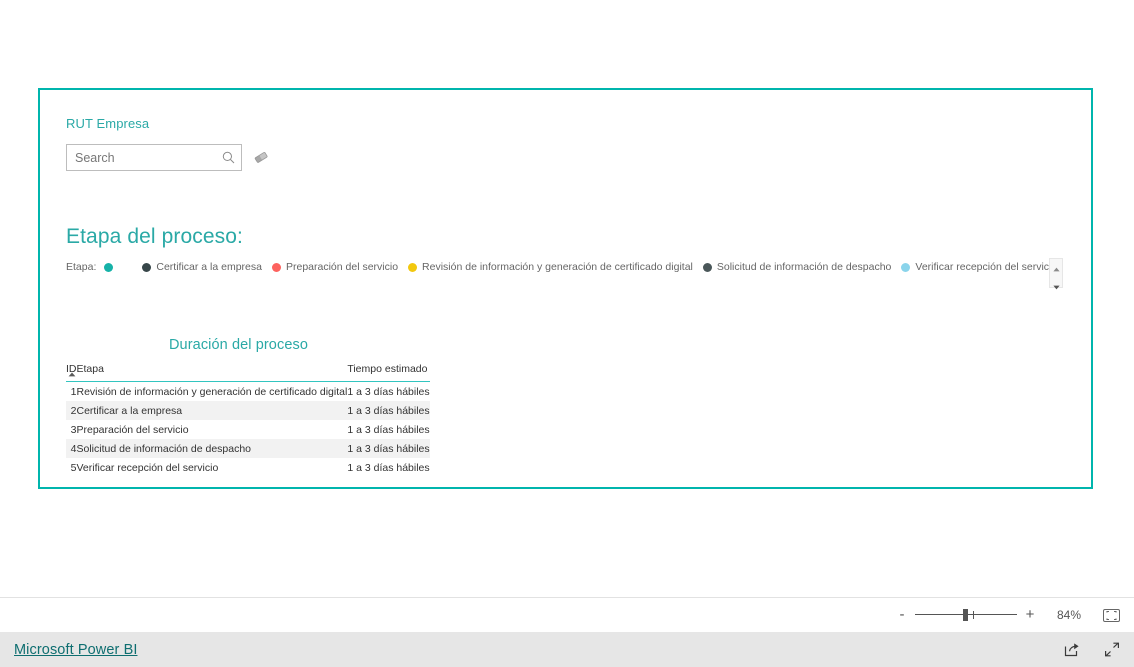 This screenshot has height=667, width=1134. I want to click on table-header-row: ID Etapa Tiempo estimado, so click(248, 372).